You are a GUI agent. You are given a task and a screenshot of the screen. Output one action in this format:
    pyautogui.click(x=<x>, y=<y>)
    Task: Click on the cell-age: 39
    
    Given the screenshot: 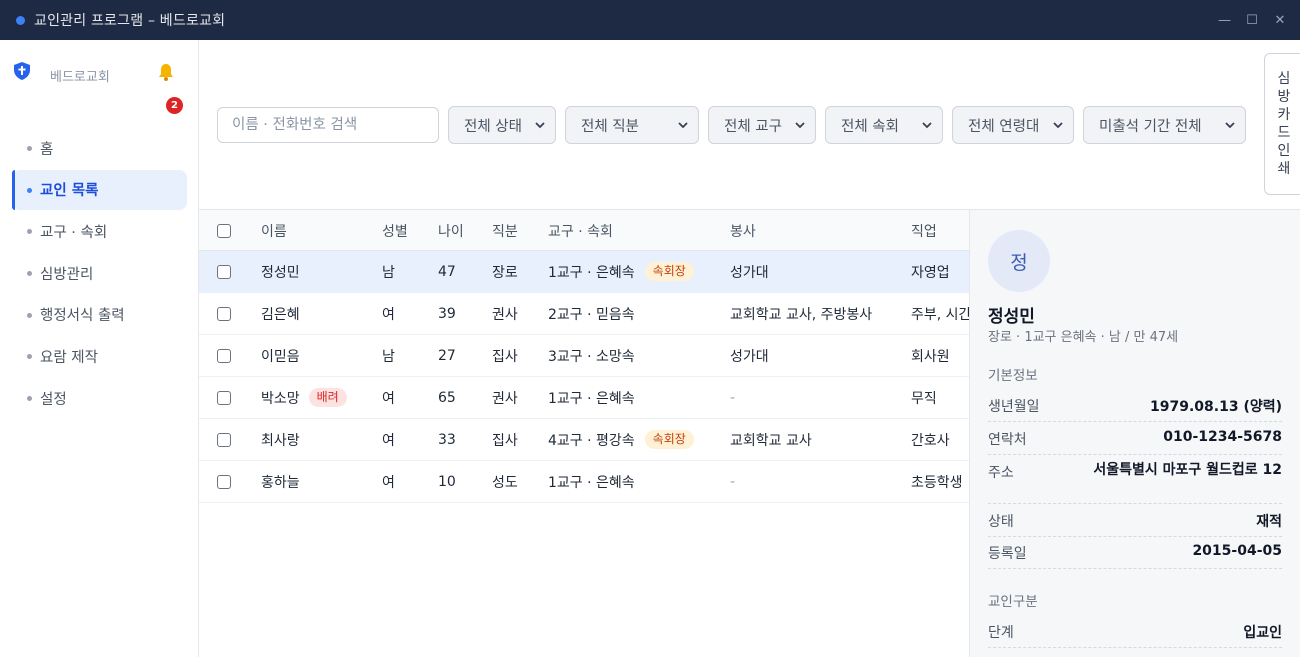 What is the action you would take?
    pyautogui.click(x=447, y=313)
    